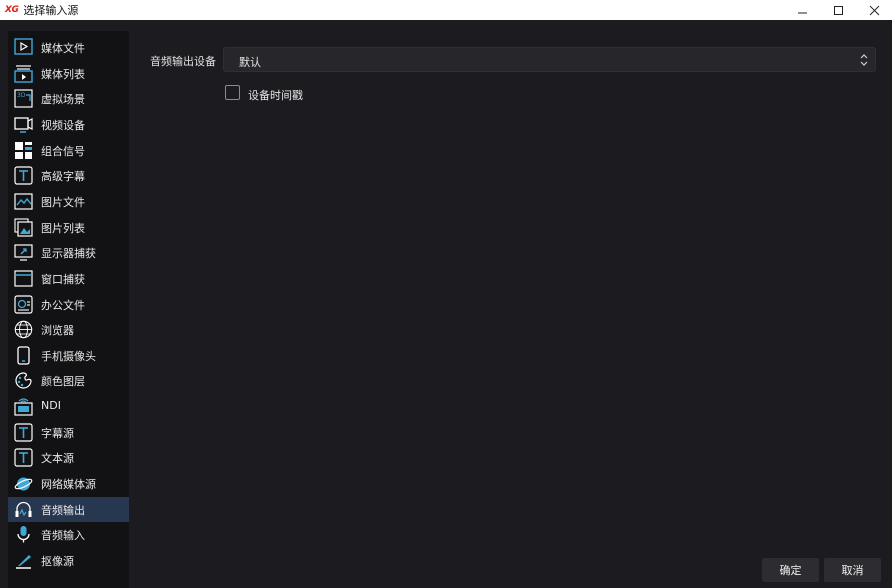  I want to click on video-device-icon, so click(23, 125).